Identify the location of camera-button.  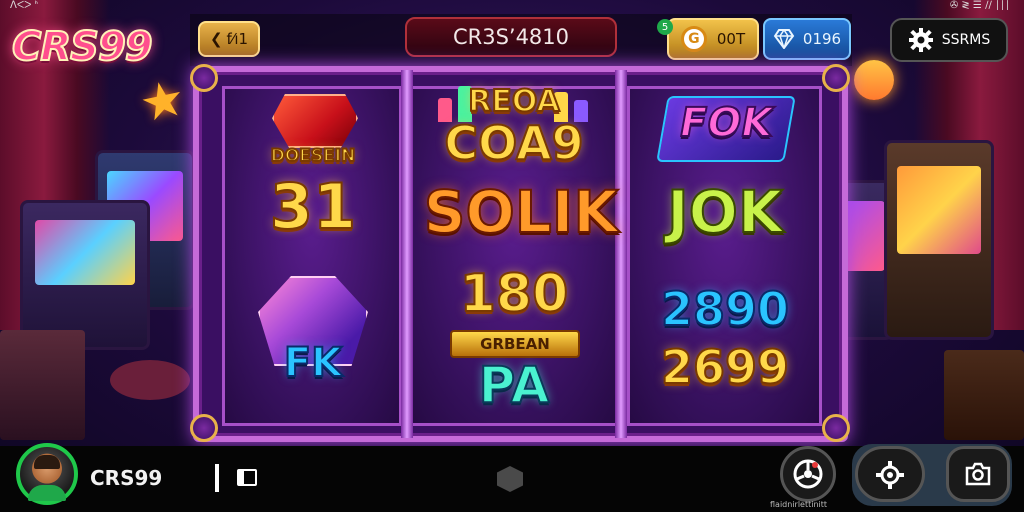
(978, 474).